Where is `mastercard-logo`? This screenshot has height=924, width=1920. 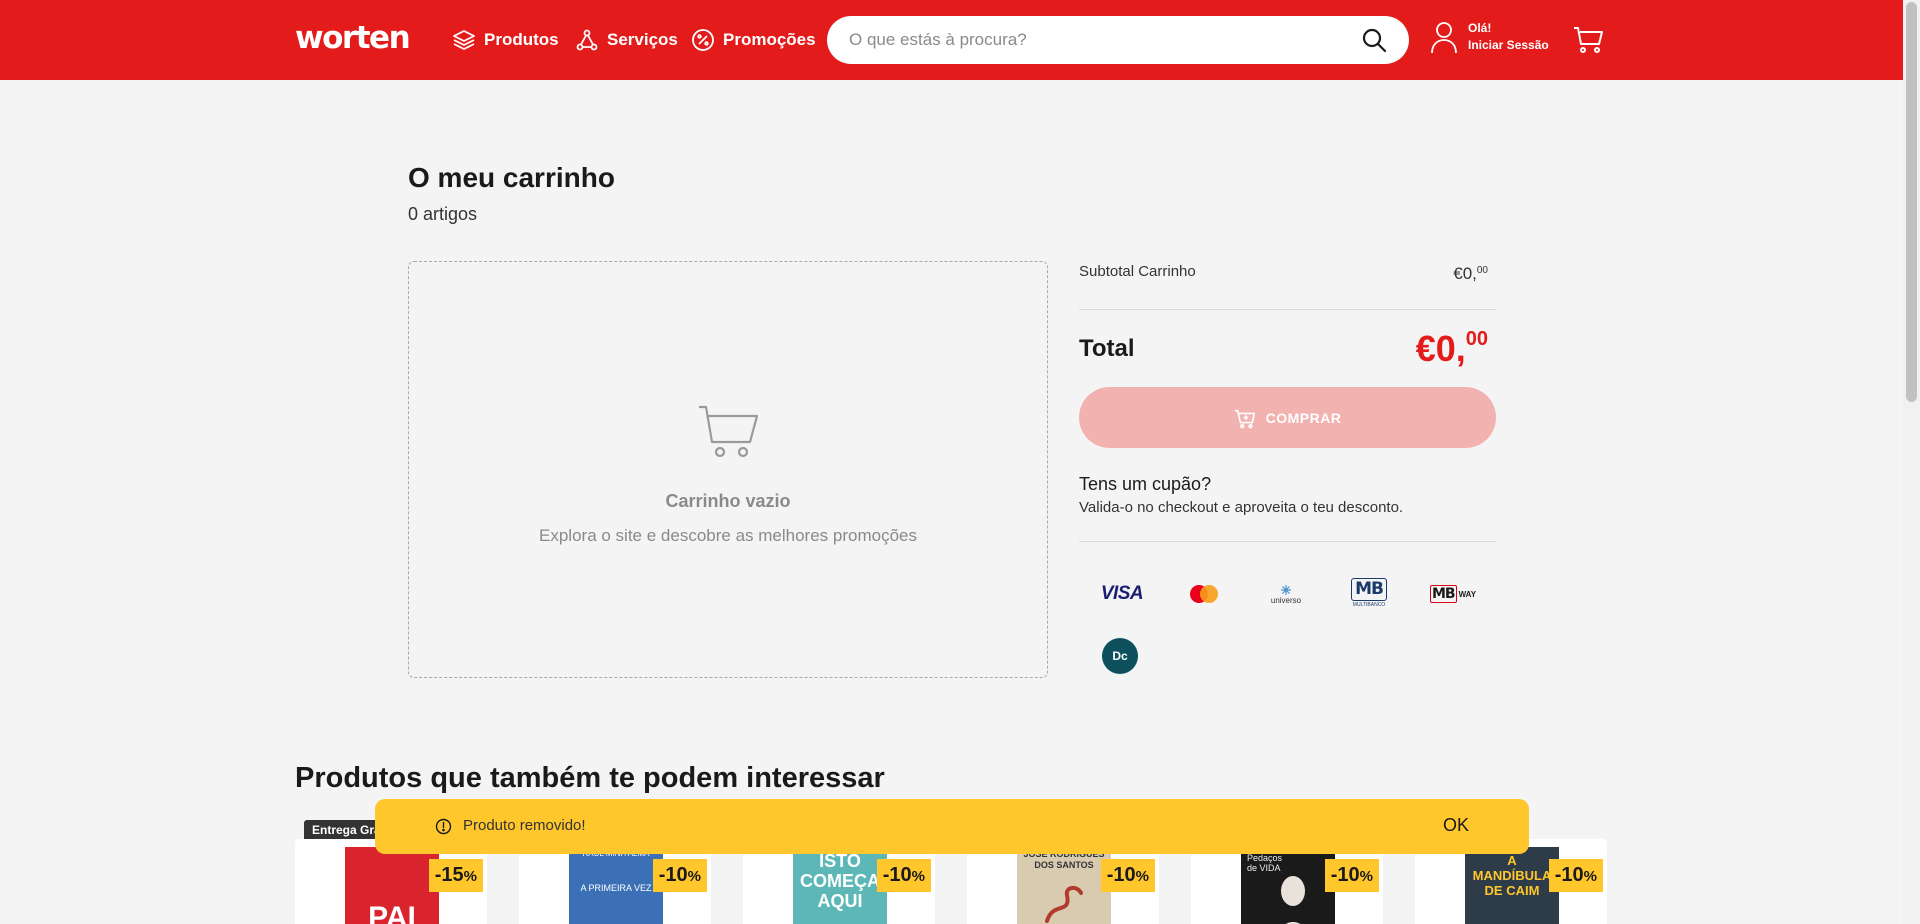 mastercard-logo is located at coordinates (1204, 594).